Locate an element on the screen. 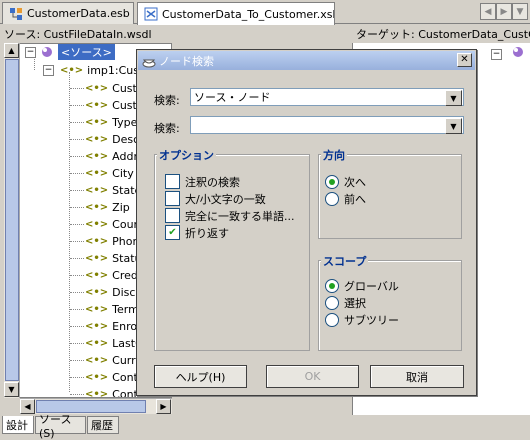  arrow-down-icon: ▼ is located at coordinates (11, 389).